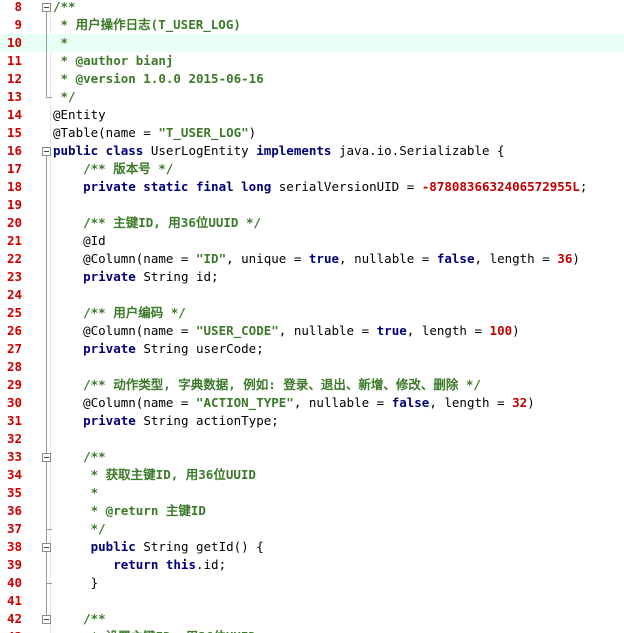 The height and width of the screenshot is (633, 624). Describe the element at coordinates (422, 150) in the screenshot. I see `code-token: java.io.Serializable {` at that location.